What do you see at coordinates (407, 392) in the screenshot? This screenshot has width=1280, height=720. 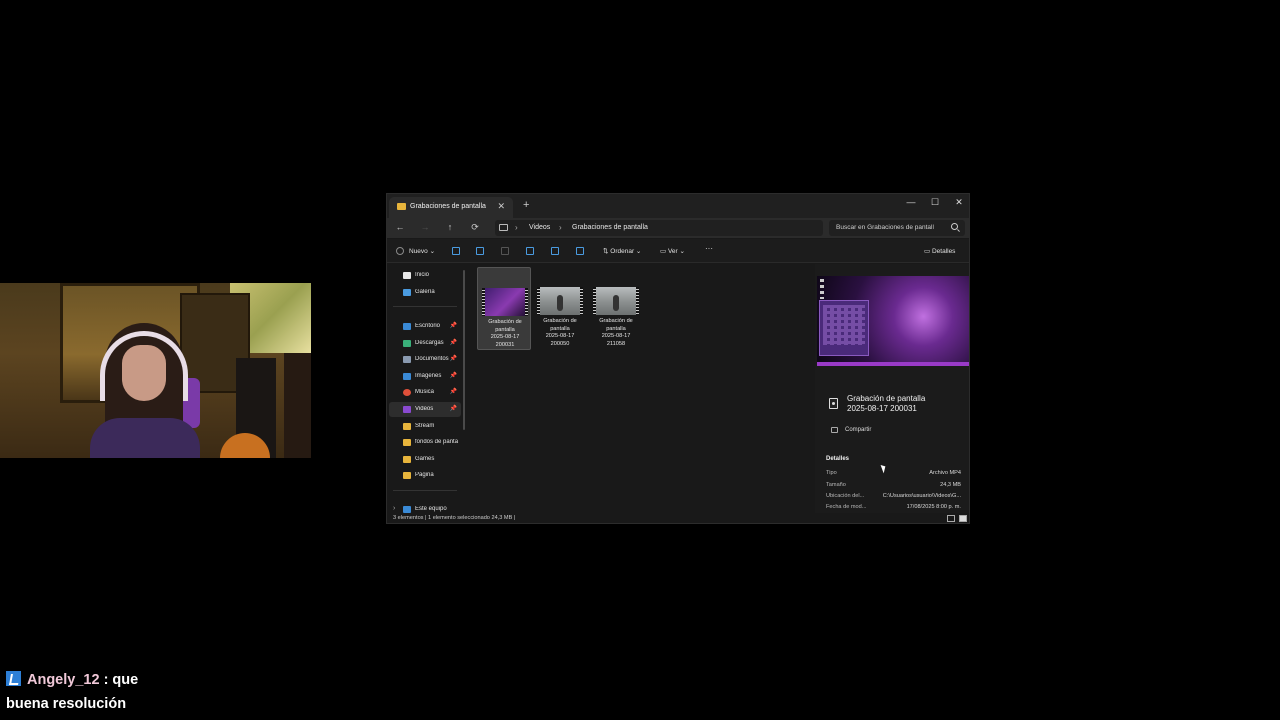 I see `music-icon` at bounding box center [407, 392].